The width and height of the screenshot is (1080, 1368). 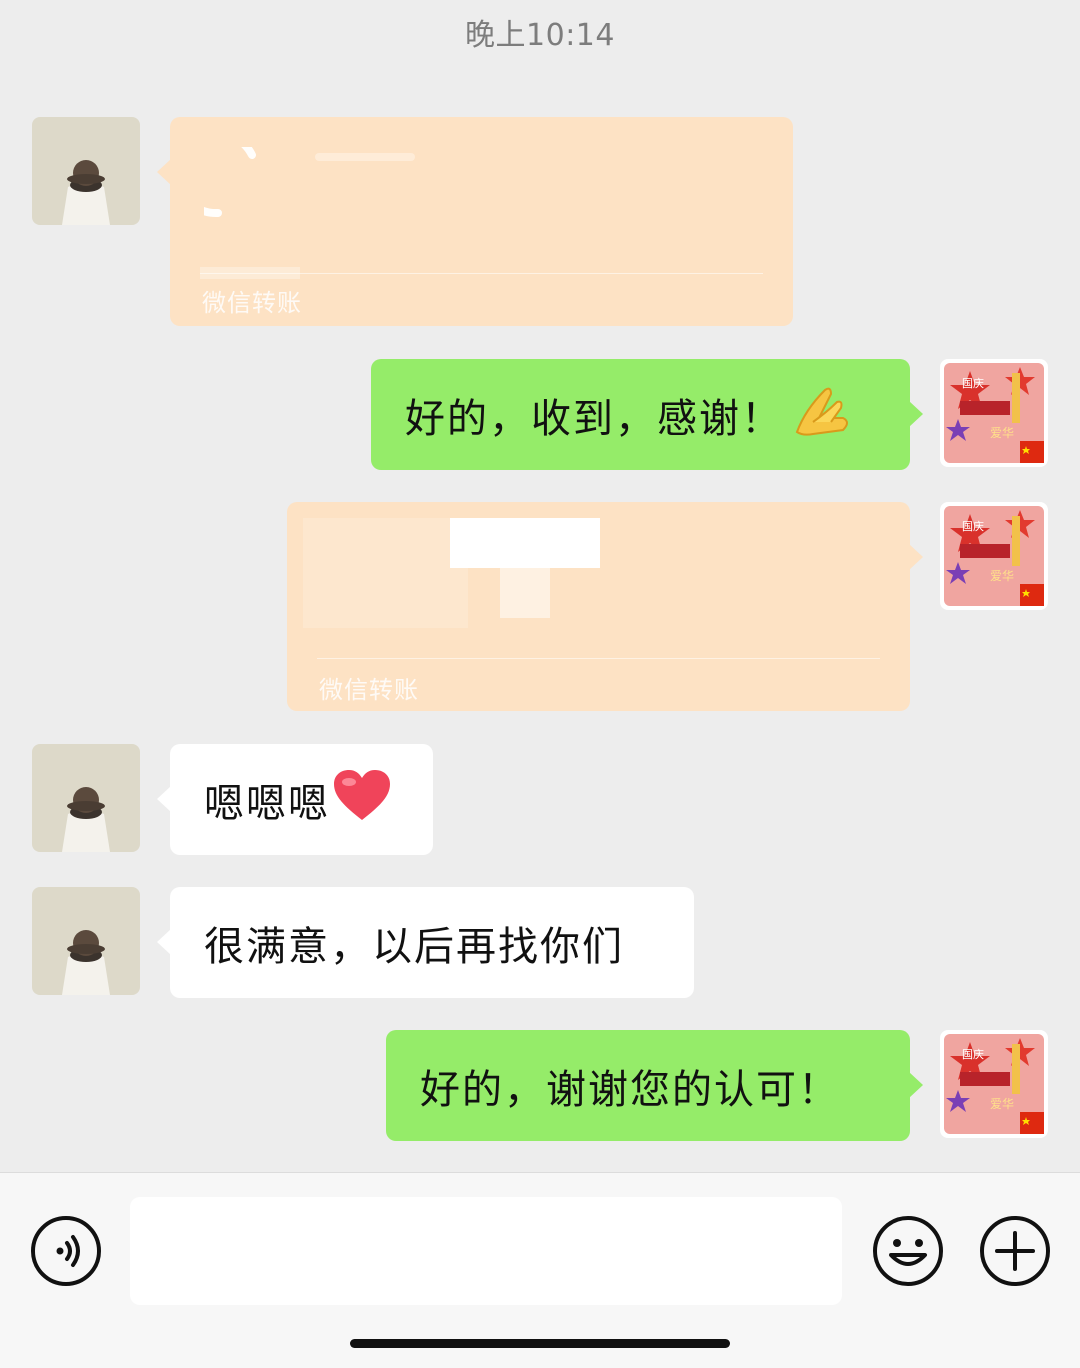 I want to click on red-heart-icon, so click(x=362, y=800).